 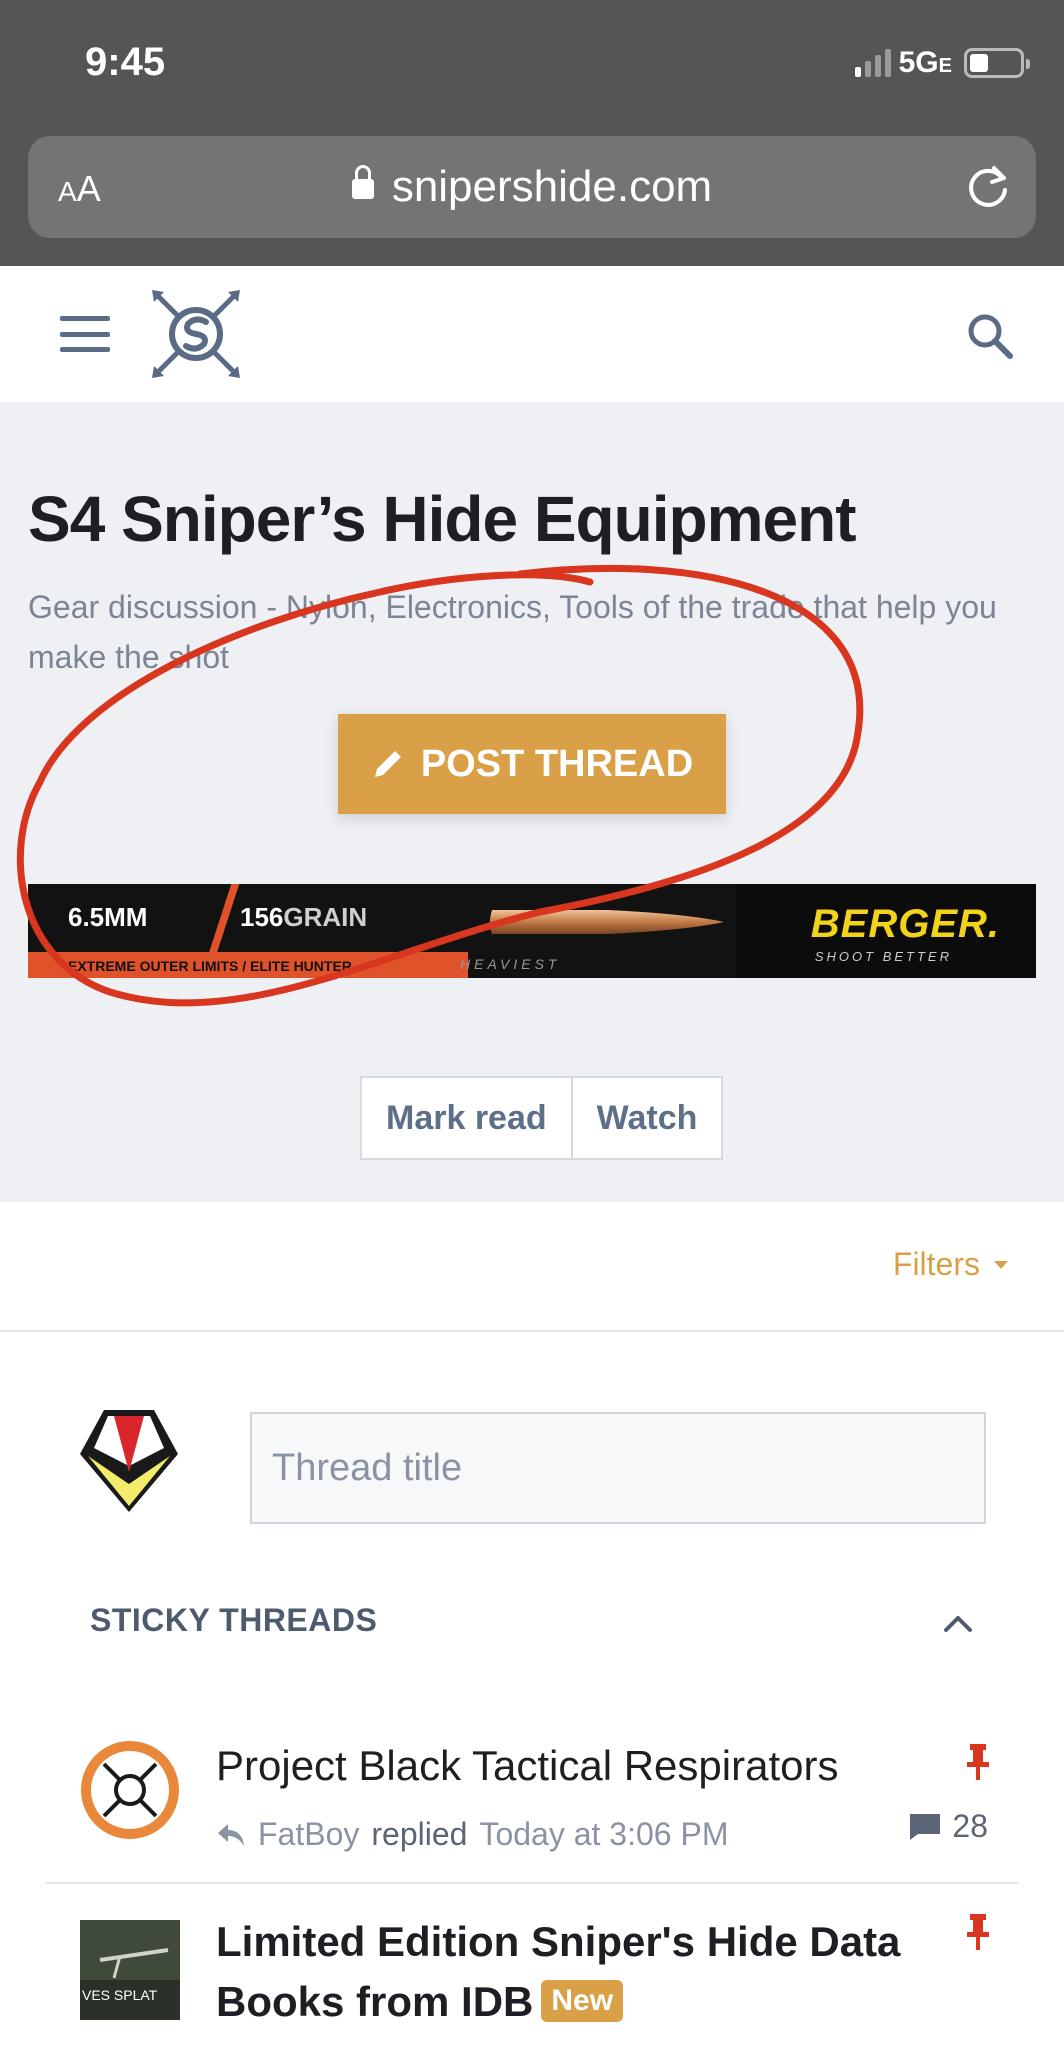 I want to click on status-time: 9:45, so click(x=125, y=62).